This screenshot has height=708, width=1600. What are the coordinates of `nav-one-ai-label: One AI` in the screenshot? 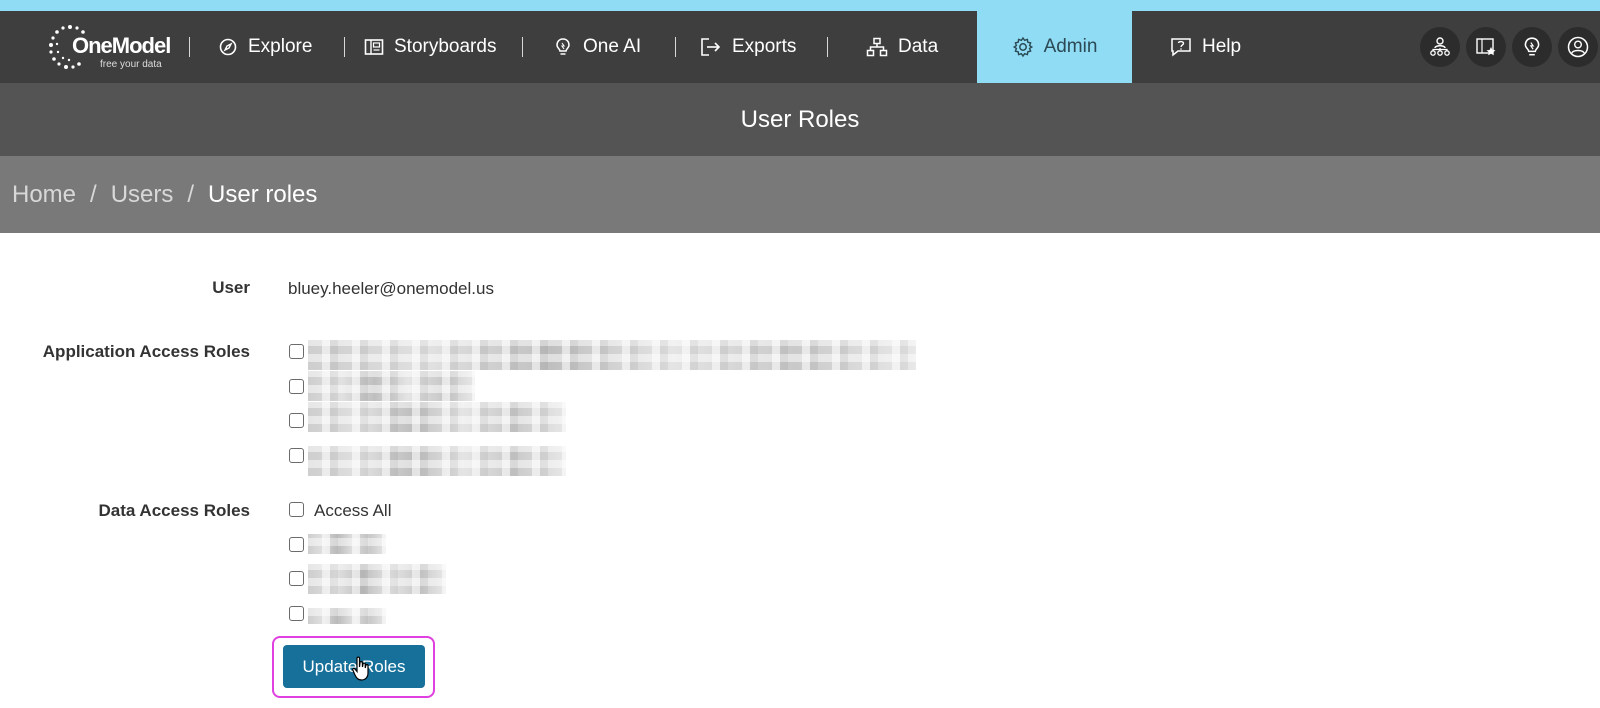 It's located at (612, 46).